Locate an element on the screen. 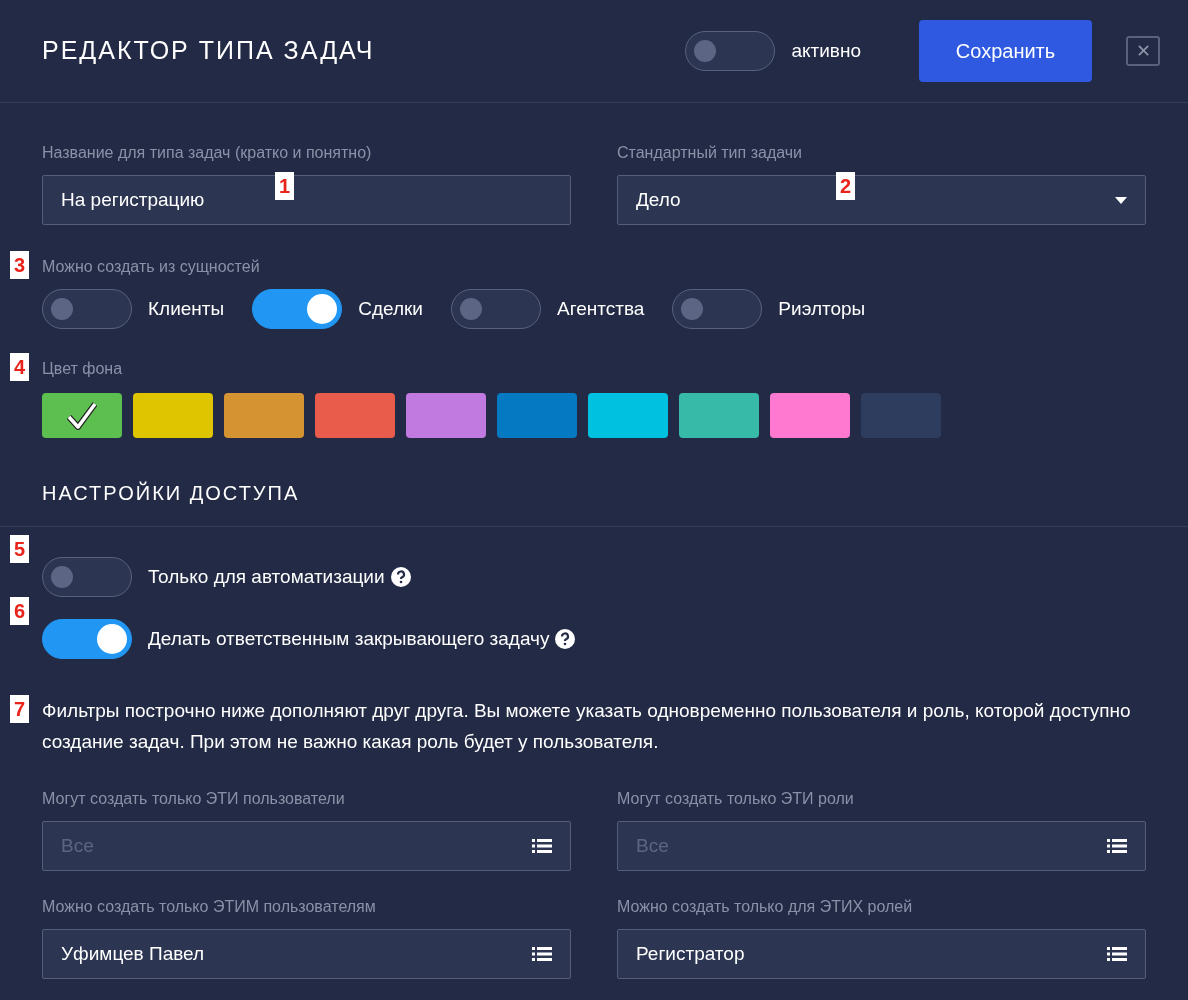 This screenshot has height=1000, width=1188. annotation-marker: 2 is located at coordinates (846, 186).